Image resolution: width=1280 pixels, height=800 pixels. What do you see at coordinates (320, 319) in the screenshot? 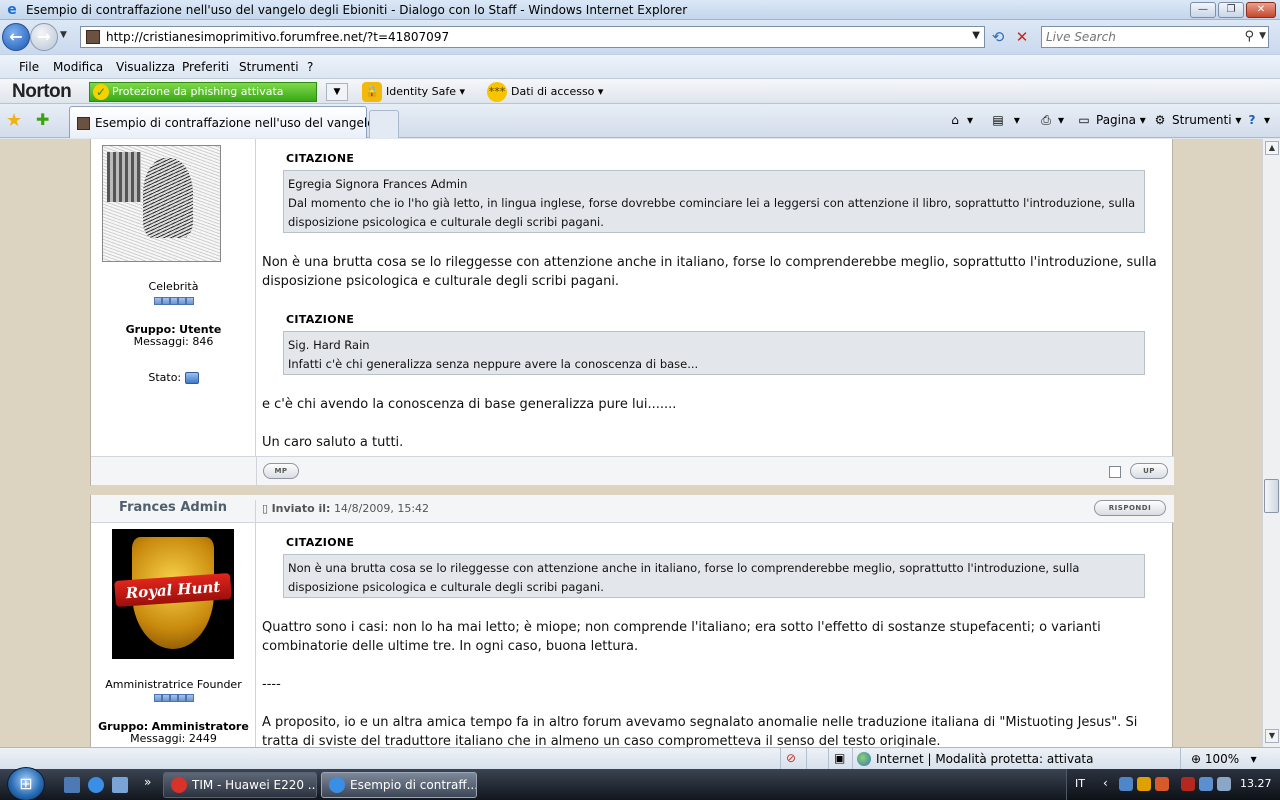
I see `post1-quote2-header: CITAZIONE` at bounding box center [320, 319].